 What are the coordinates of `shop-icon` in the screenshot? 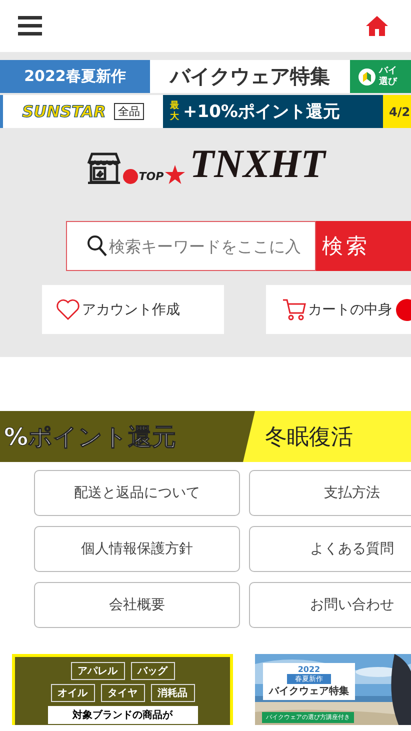 It's located at (104, 168).